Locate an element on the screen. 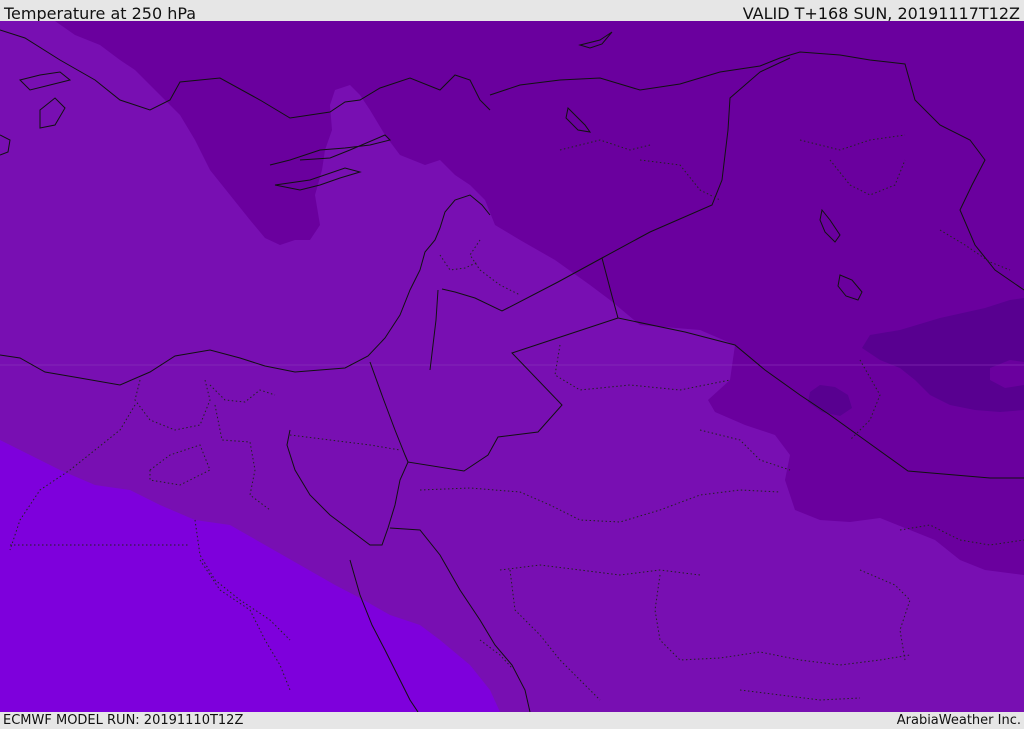  model-run-label: ECMWF MODEL RUN: 20191110T12Z is located at coordinates (123, 720).